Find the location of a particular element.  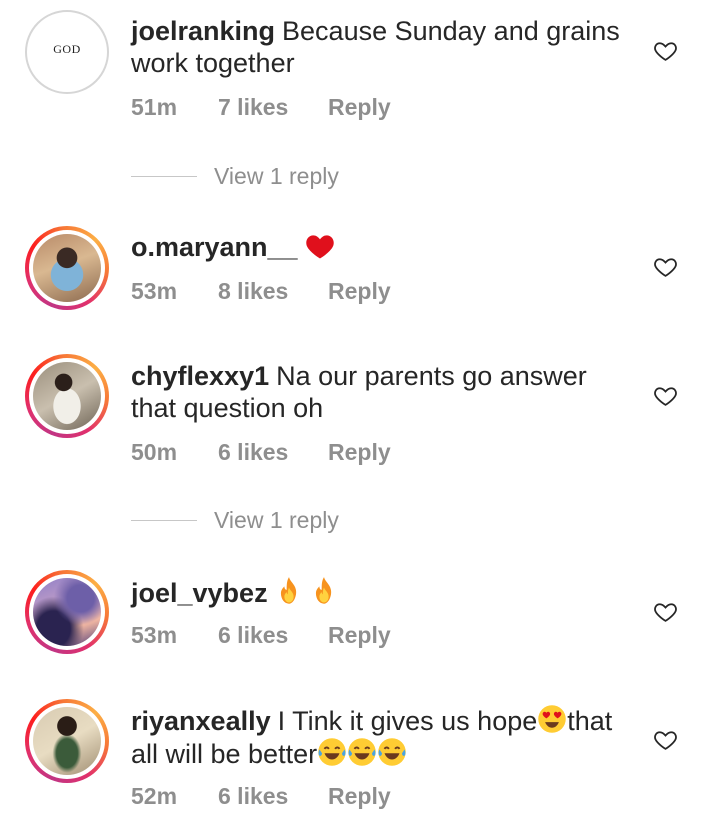

comment-body-part1: I Tink it gives us hope is located at coordinates (407, 721).